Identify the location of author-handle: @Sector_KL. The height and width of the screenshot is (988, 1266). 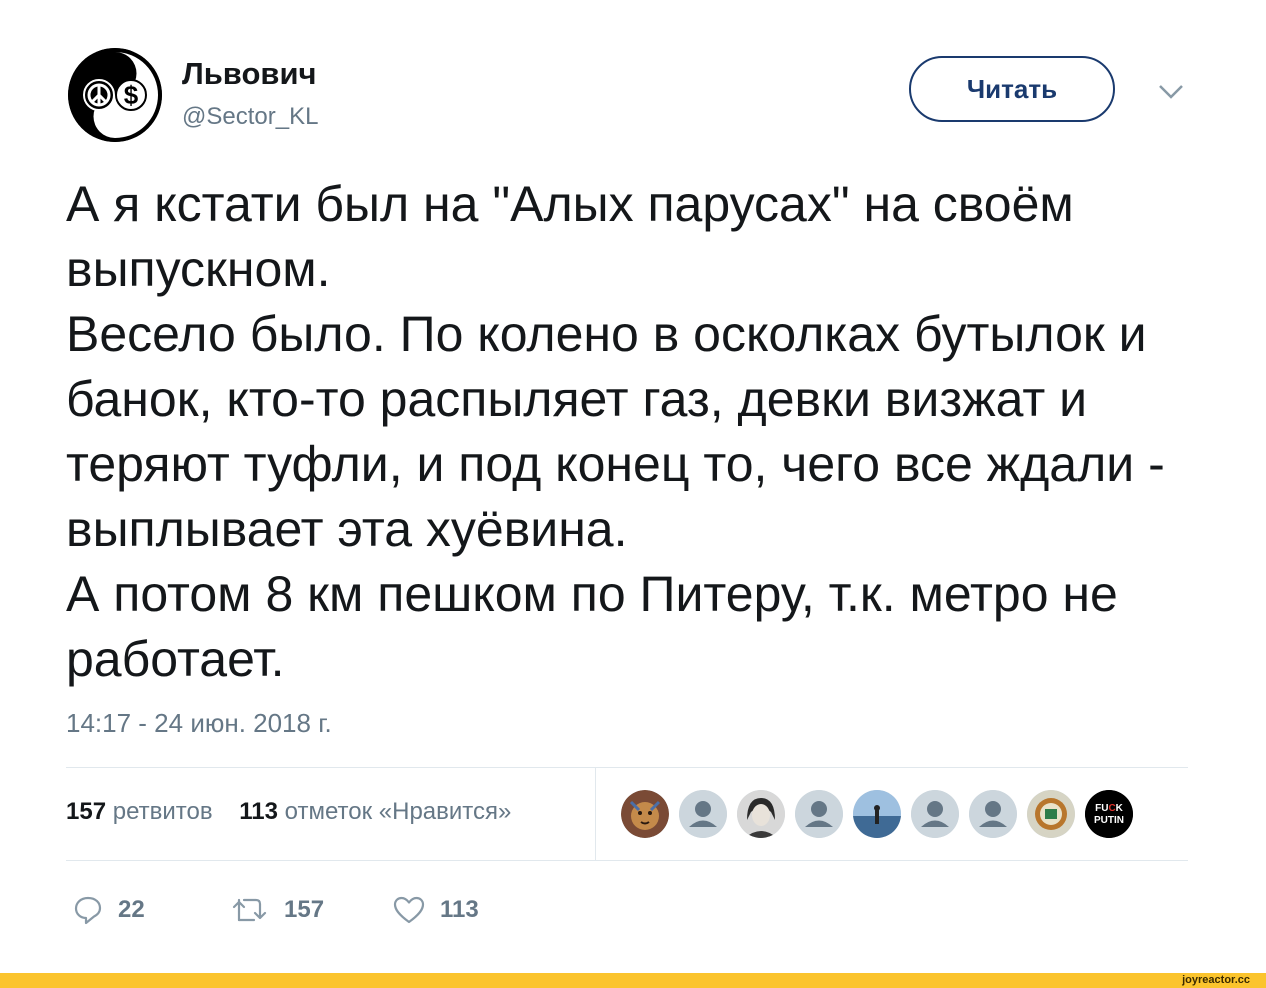
(250, 117).